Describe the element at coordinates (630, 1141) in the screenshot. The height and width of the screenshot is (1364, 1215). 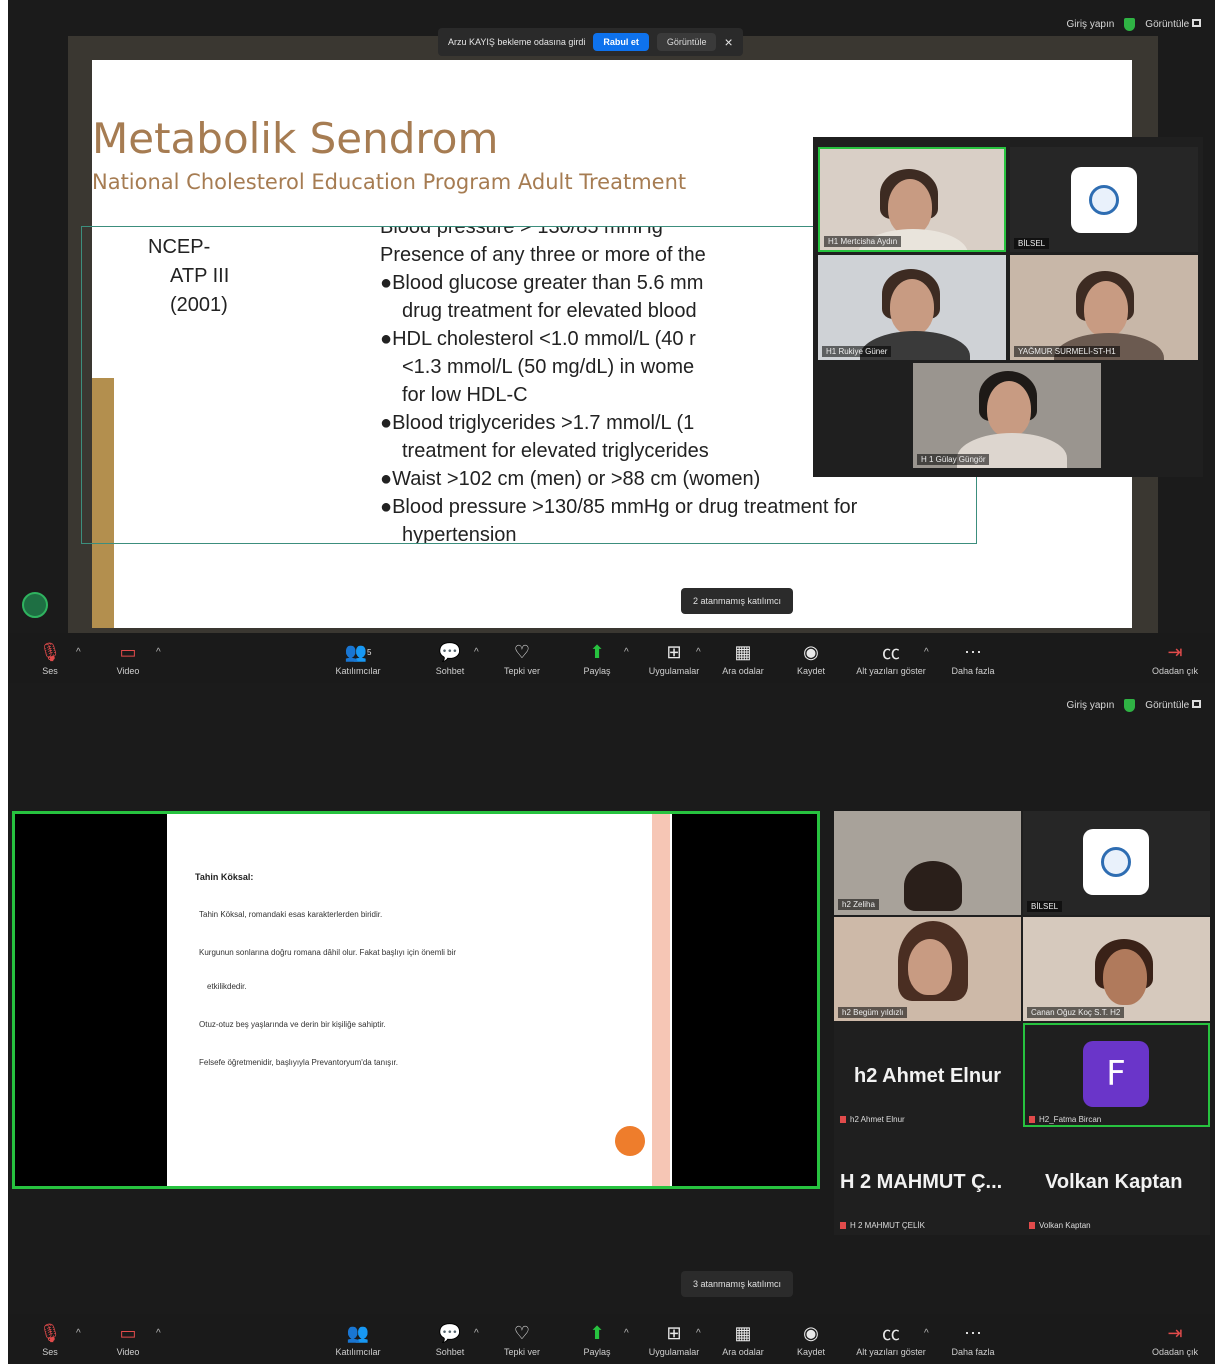
I see `orange-dot-icon` at that location.